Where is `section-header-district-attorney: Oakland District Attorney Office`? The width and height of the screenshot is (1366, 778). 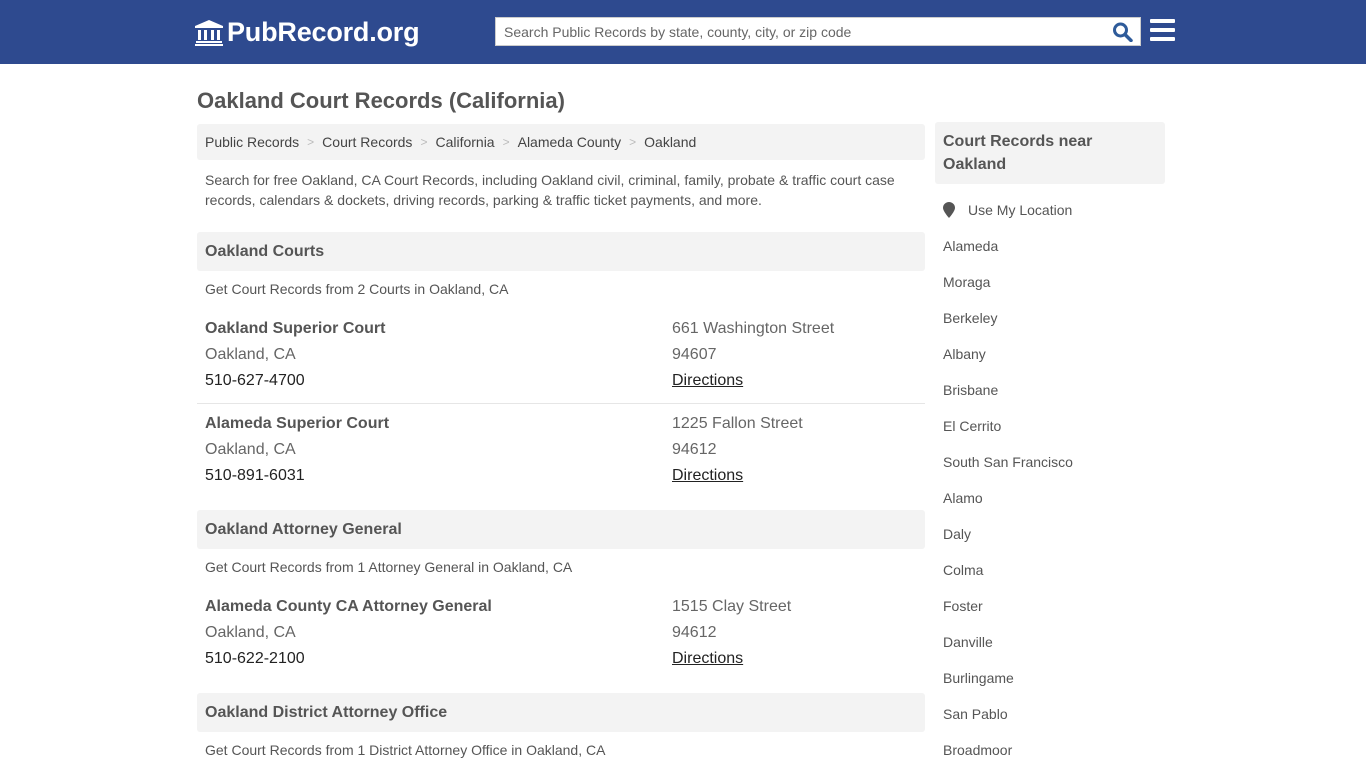 section-header-district-attorney: Oakland District Attorney Office is located at coordinates (561, 712).